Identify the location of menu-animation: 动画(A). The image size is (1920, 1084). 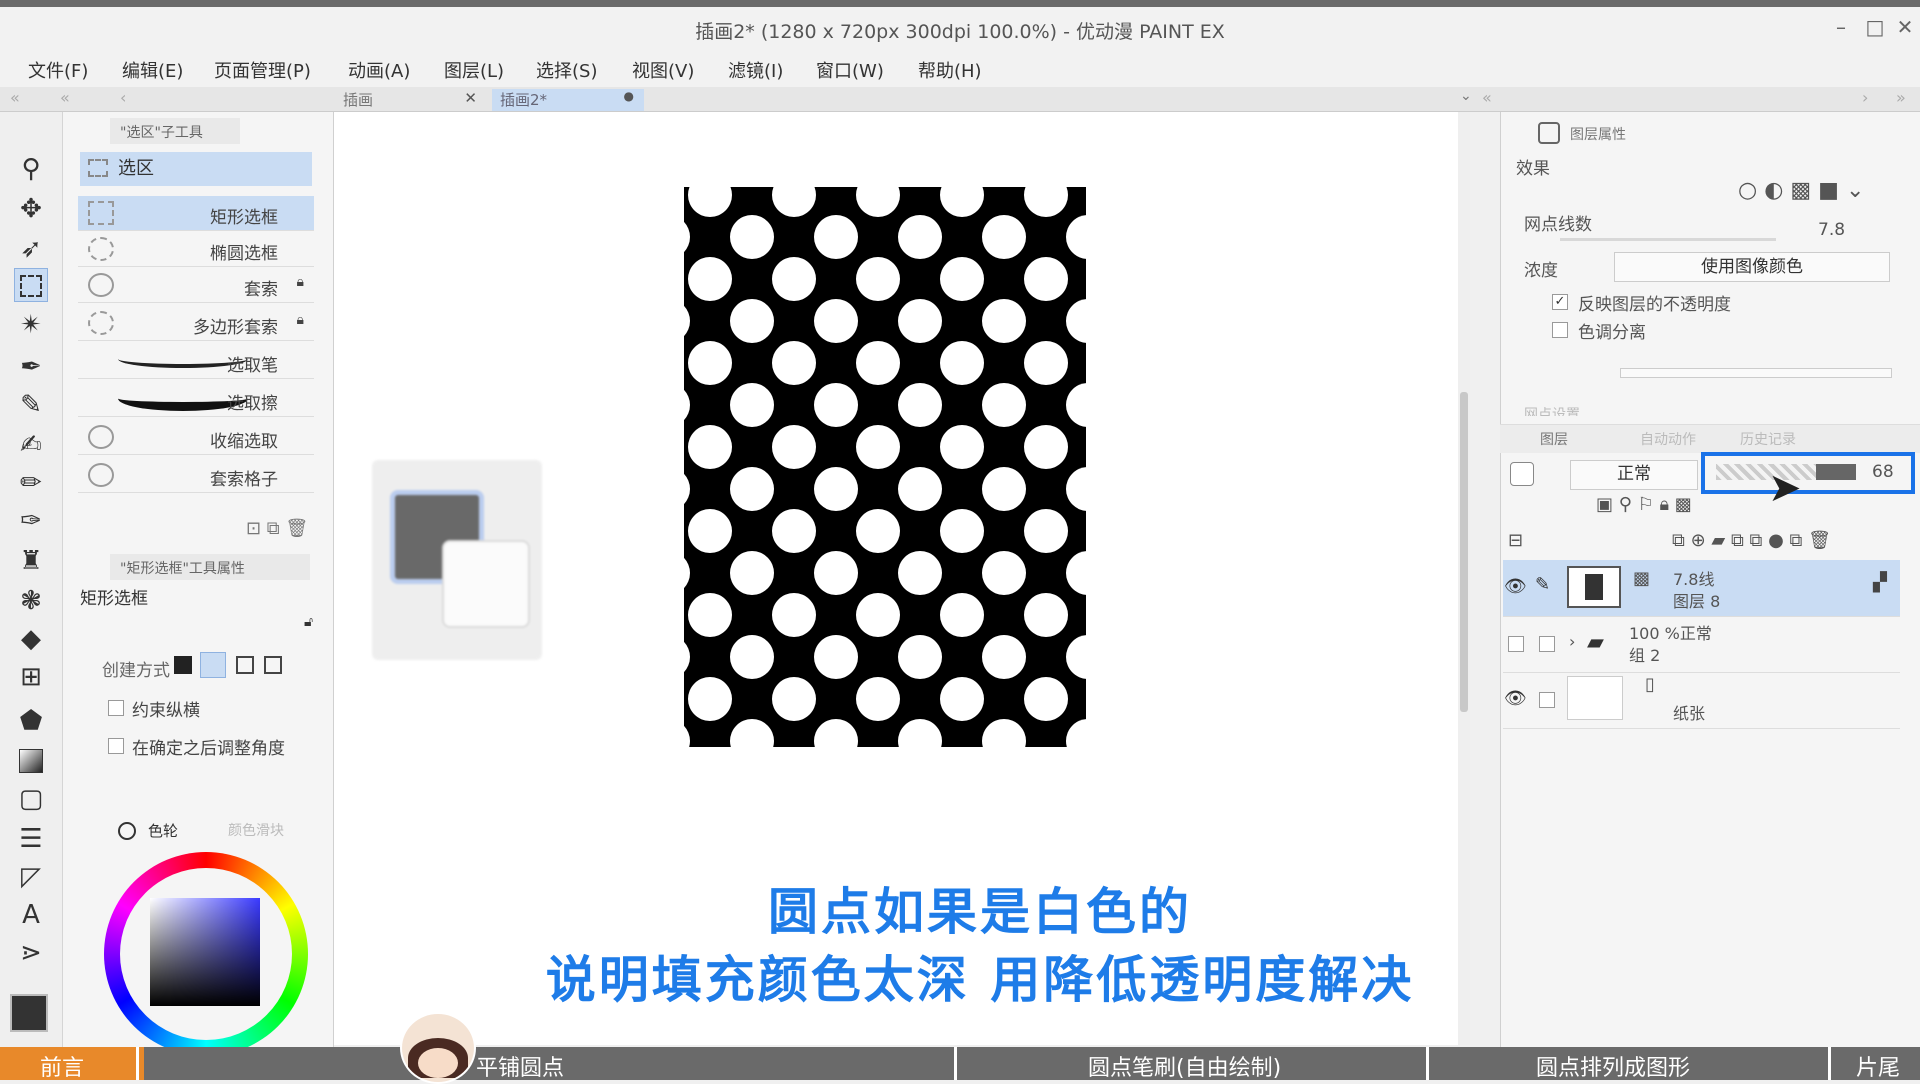
(379, 70).